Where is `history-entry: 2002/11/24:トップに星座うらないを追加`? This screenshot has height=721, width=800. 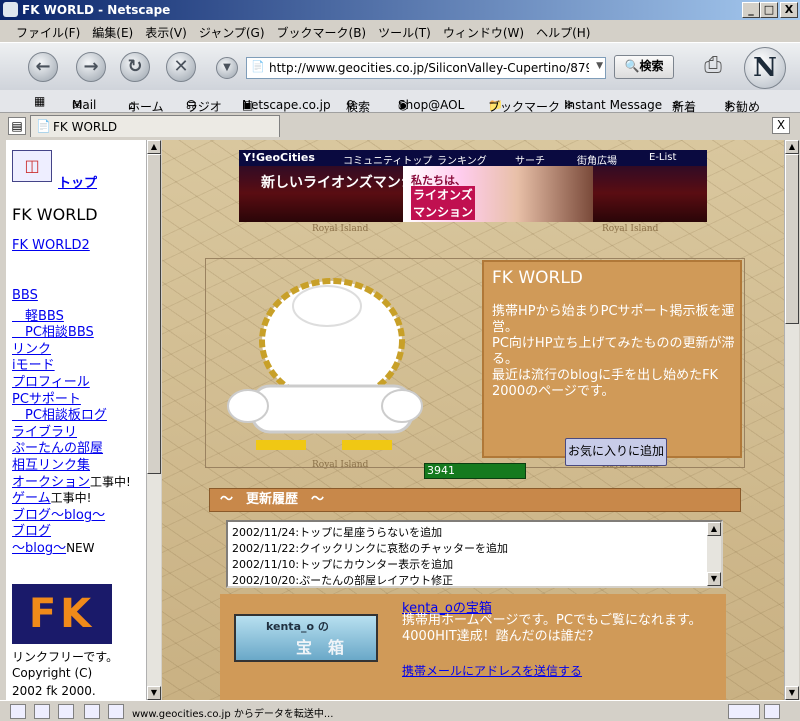
history-entry: 2002/11/24:トップに星座うらないを追加 is located at coordinates (337, 532).